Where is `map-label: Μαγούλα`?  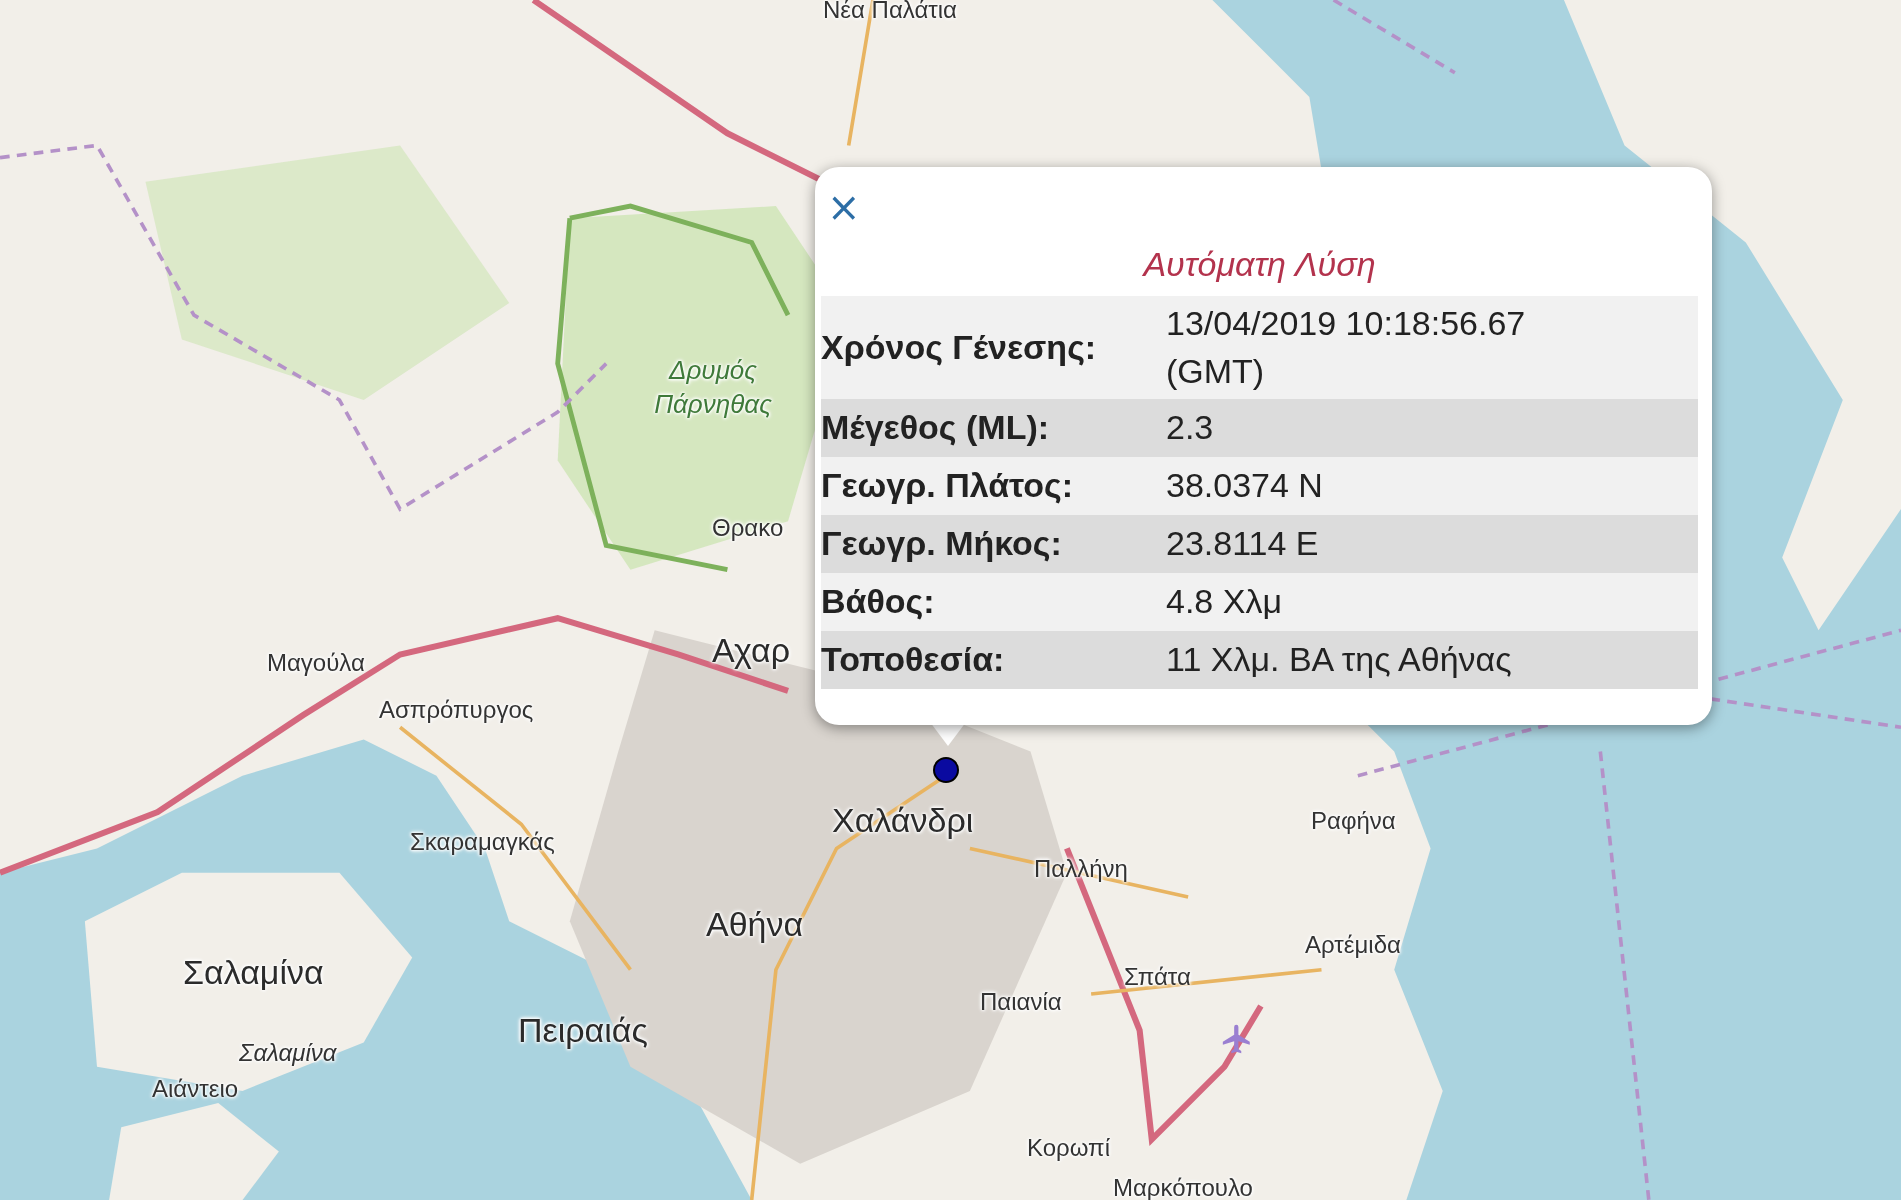
map-label: Μαγούλα is located at coordinates (316, 663).